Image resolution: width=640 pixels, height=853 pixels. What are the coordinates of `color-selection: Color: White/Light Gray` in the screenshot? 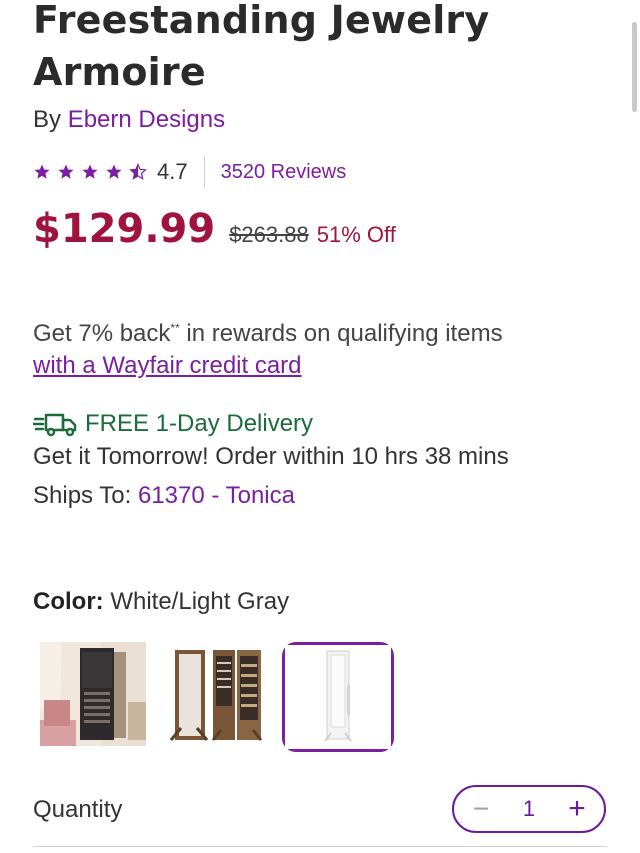 It's located at (161, 602).